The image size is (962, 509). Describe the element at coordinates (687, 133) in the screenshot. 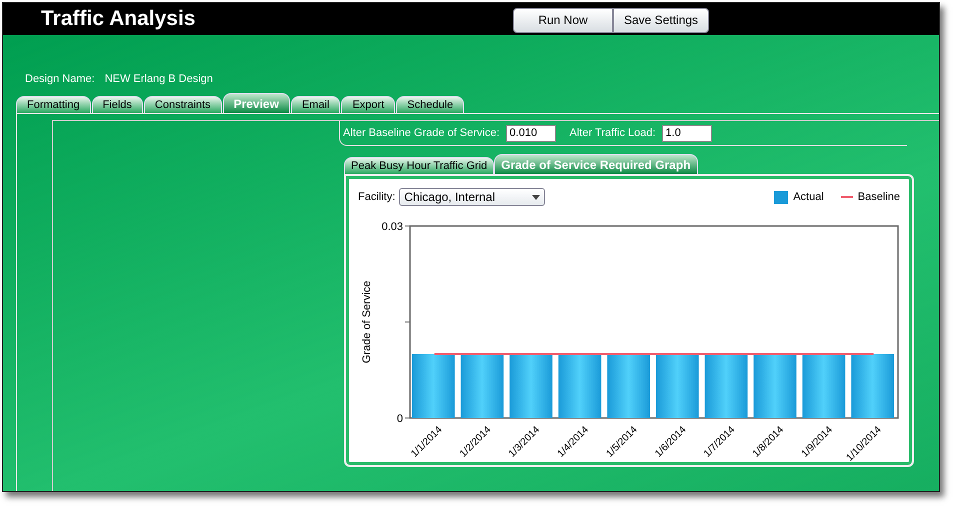

I see `input-field: 1.0` at that location.